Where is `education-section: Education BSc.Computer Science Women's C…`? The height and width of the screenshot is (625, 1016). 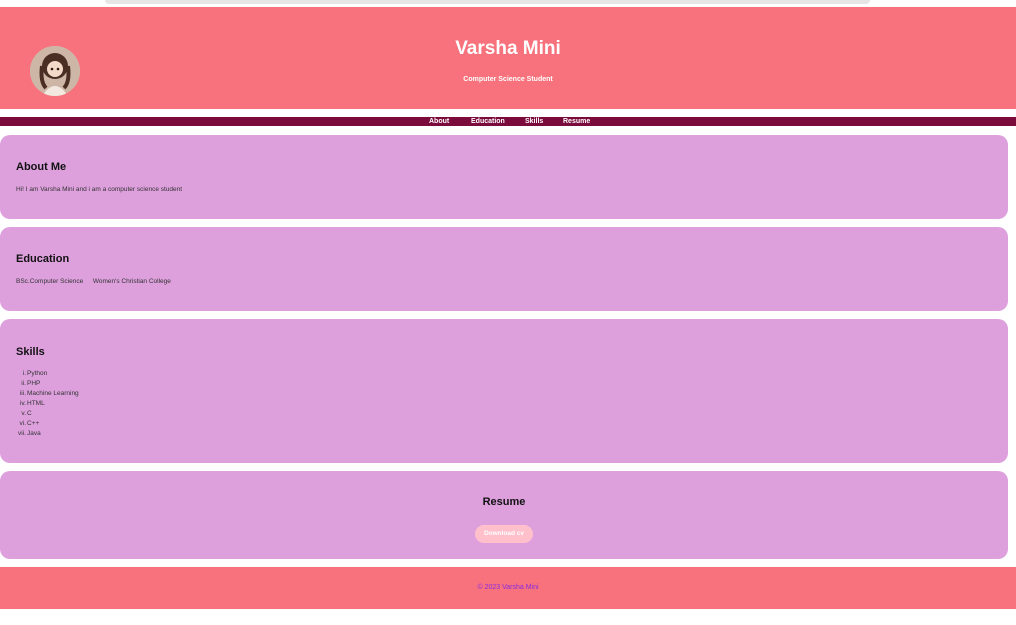 education-section: Education BSc.Computer Science Women's C… is located at coordinates (504, 269).